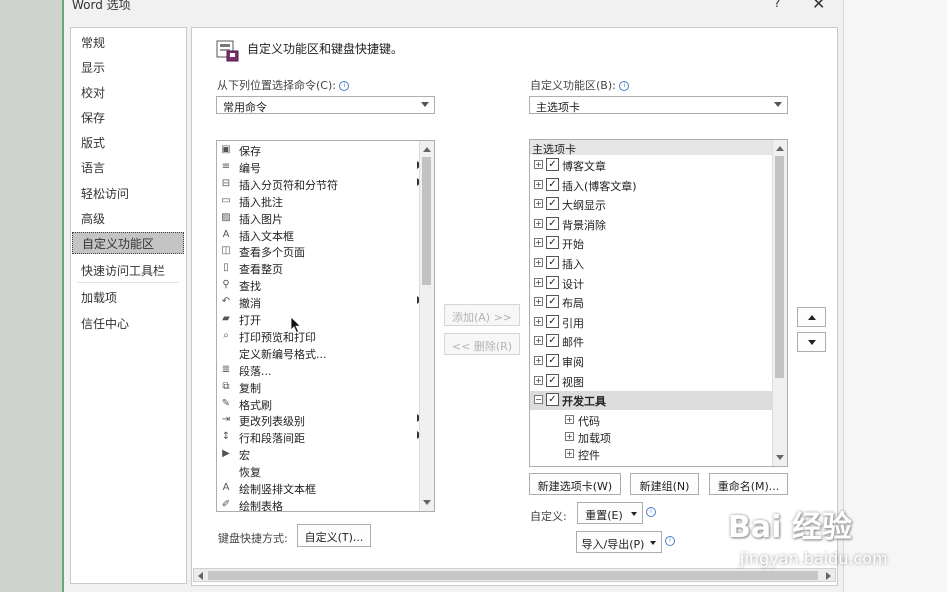  Describe the element at coordinates (319, 218) in the screenshot. I see `command-item: ▨ 插入图片` at that location.